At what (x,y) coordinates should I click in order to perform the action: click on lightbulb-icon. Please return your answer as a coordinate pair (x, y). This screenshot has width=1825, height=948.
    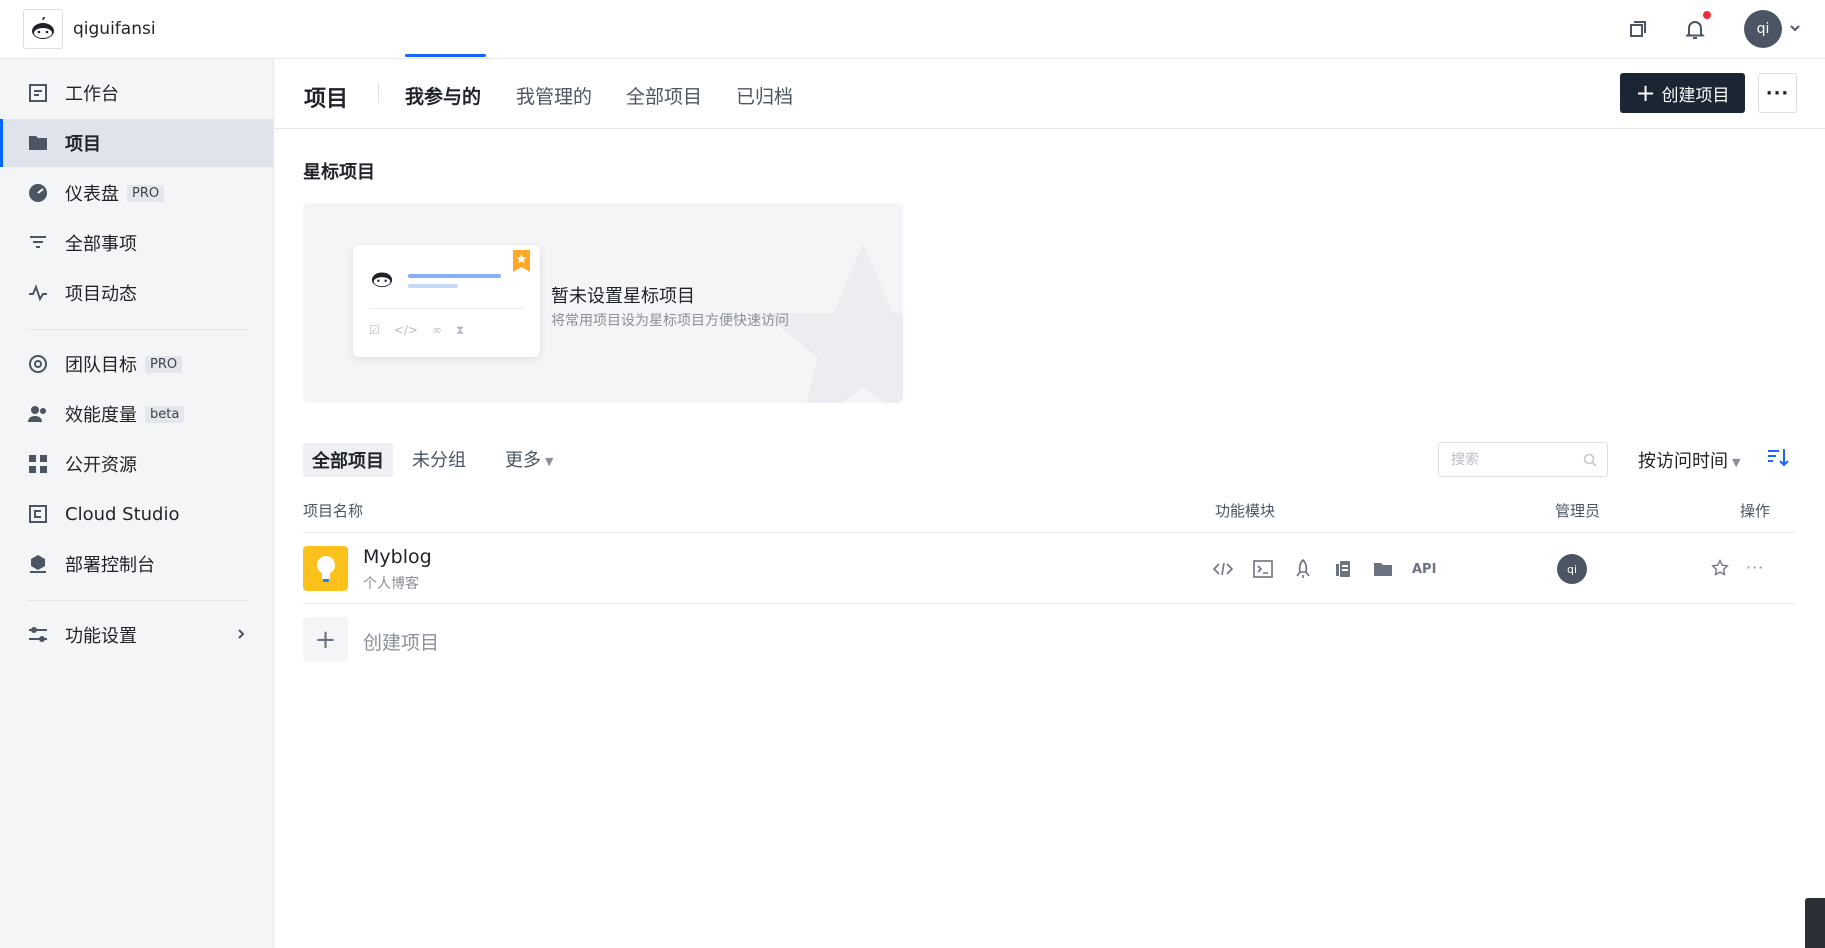
    Looking at the image, I should click on (325, 568).